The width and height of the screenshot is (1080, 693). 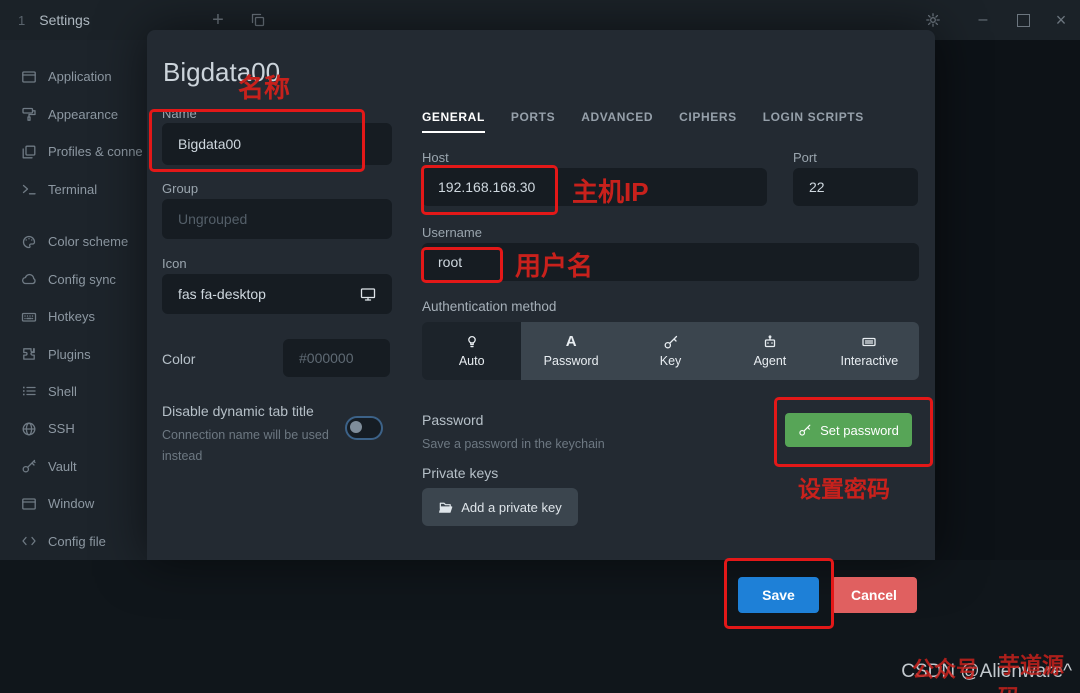 I want to click on name-input, so click(x=277, y=144).